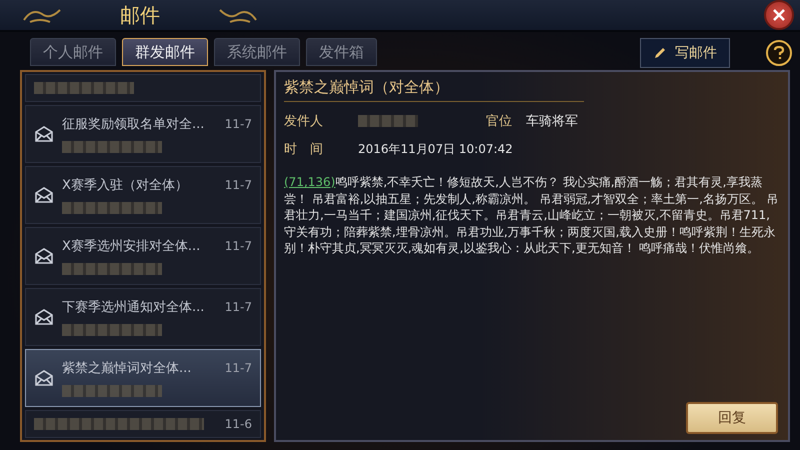 This screenshot has width=800, height=450. What do you see at coordinates (732, 418) in the screenshot?
I see `reply-button: 回复` at bounding box center [732, 418].